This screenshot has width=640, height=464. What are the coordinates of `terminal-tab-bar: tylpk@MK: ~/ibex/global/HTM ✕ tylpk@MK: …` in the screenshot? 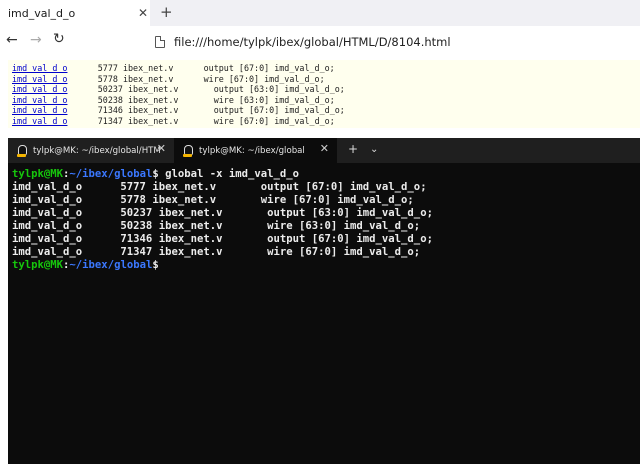 It's located at (324, 150).